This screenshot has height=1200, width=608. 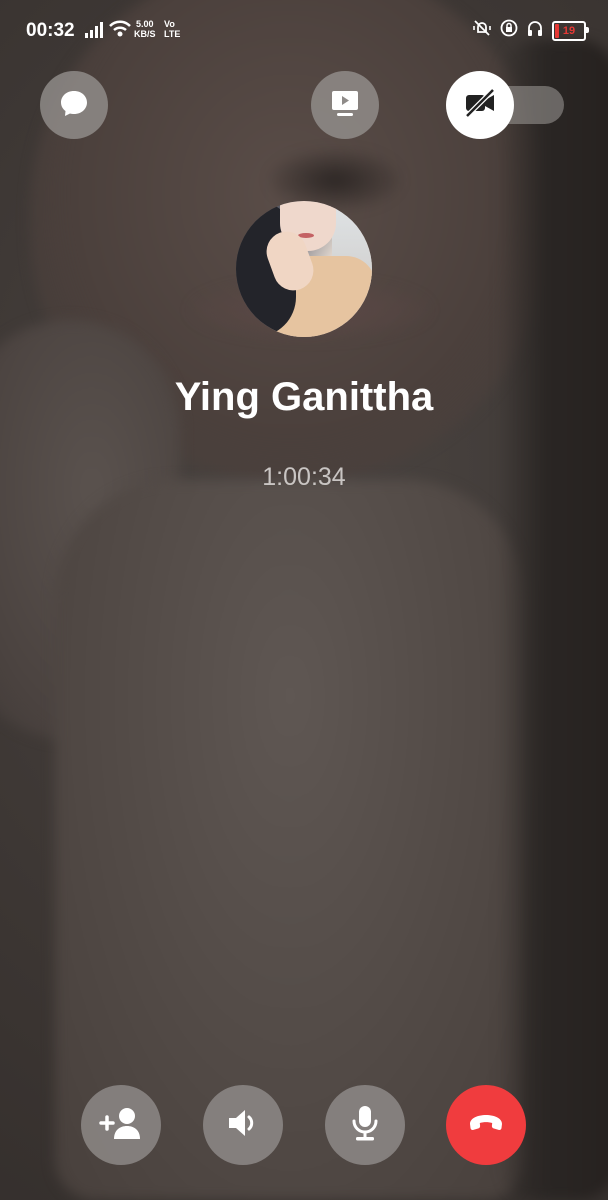 I want to click on chat-bubble-icon, so click(x=74, y=105).